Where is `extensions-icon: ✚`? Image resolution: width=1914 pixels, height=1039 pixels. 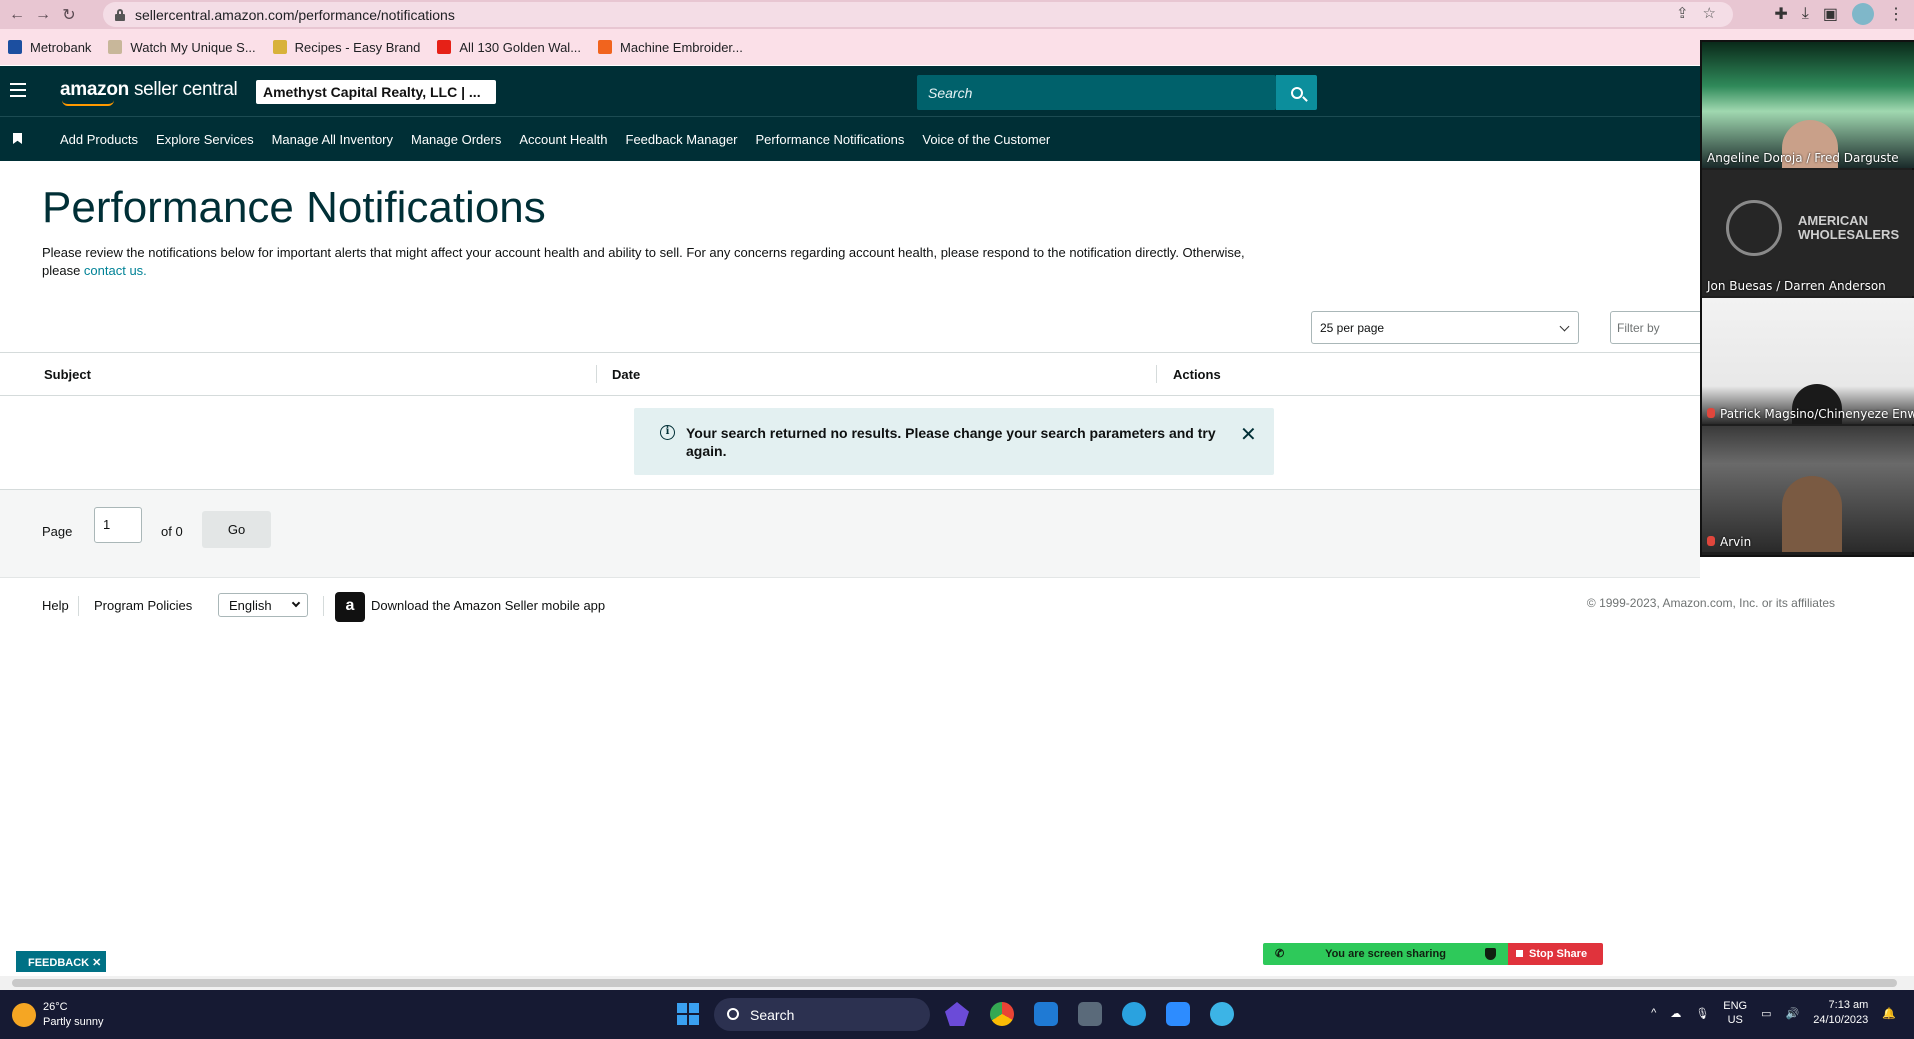 extensions-icon: ✚ is located at coordinates (1780, 14).